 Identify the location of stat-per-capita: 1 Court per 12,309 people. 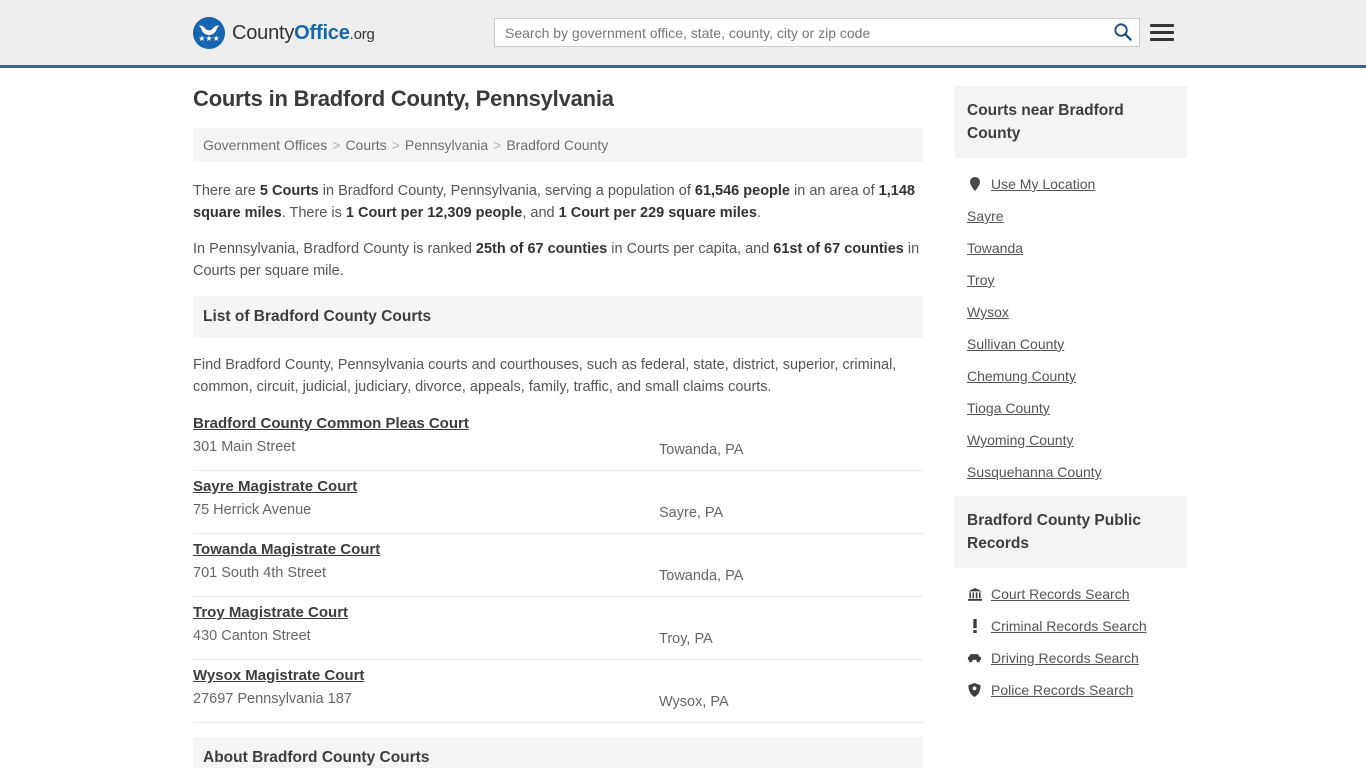
(434, 213).